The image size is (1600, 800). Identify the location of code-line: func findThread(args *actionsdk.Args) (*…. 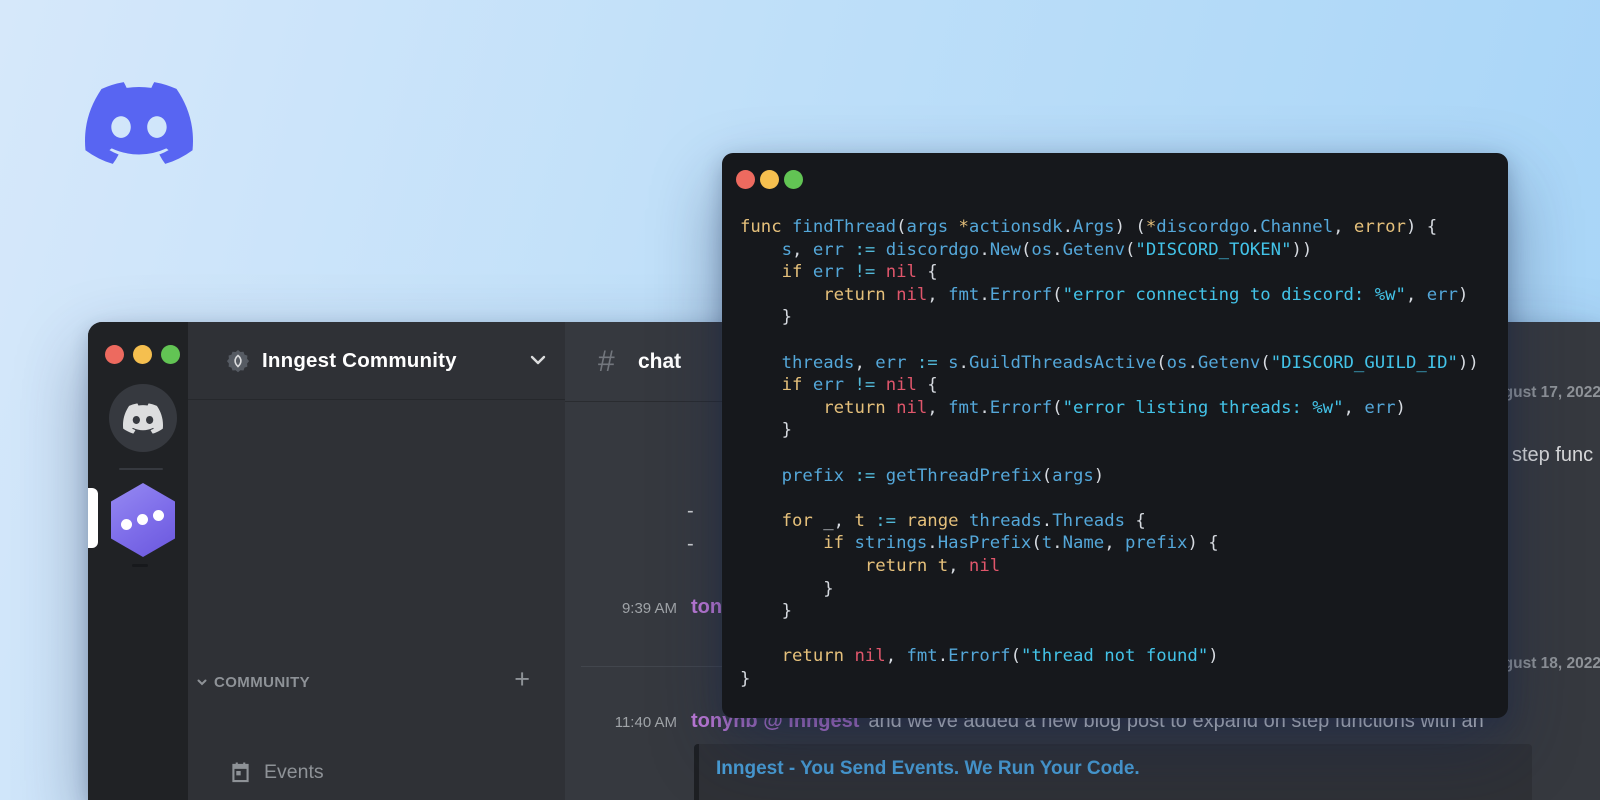
(1089, 227).